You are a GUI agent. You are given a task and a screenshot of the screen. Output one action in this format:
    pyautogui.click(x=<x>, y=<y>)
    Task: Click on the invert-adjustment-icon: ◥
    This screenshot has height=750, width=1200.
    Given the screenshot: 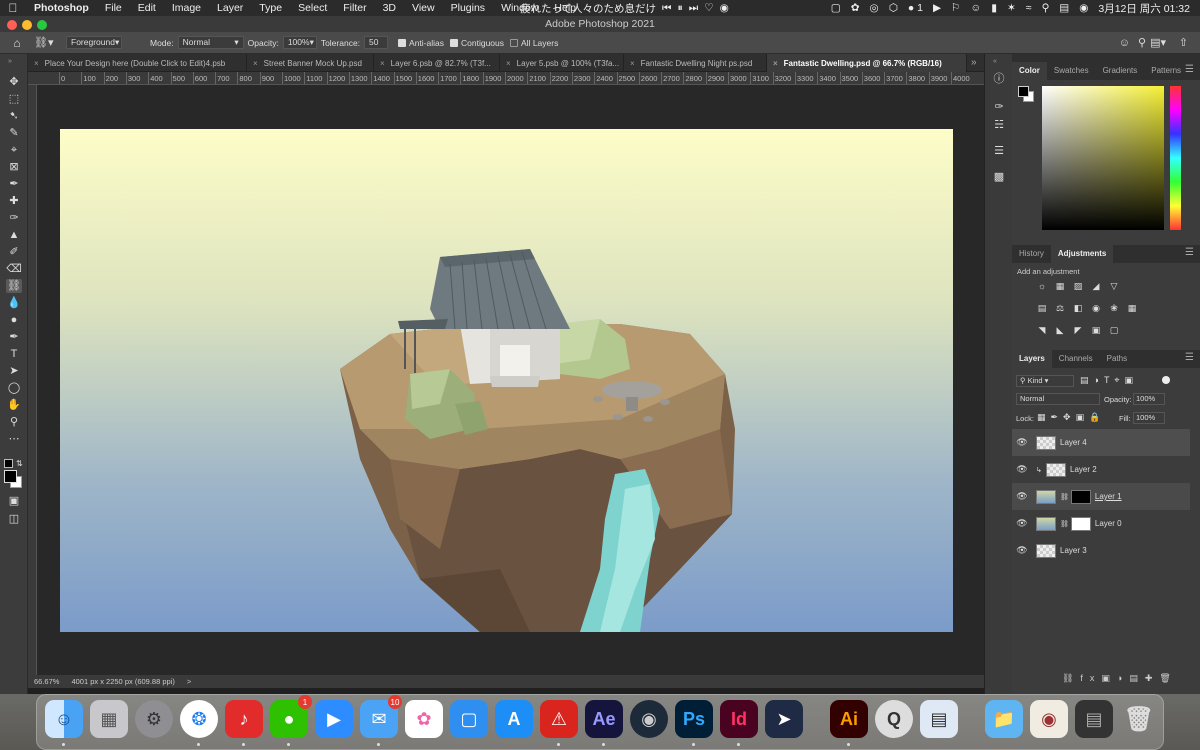 What is the action you would take?
    pyautogui.click(x=1042, y=330)
    